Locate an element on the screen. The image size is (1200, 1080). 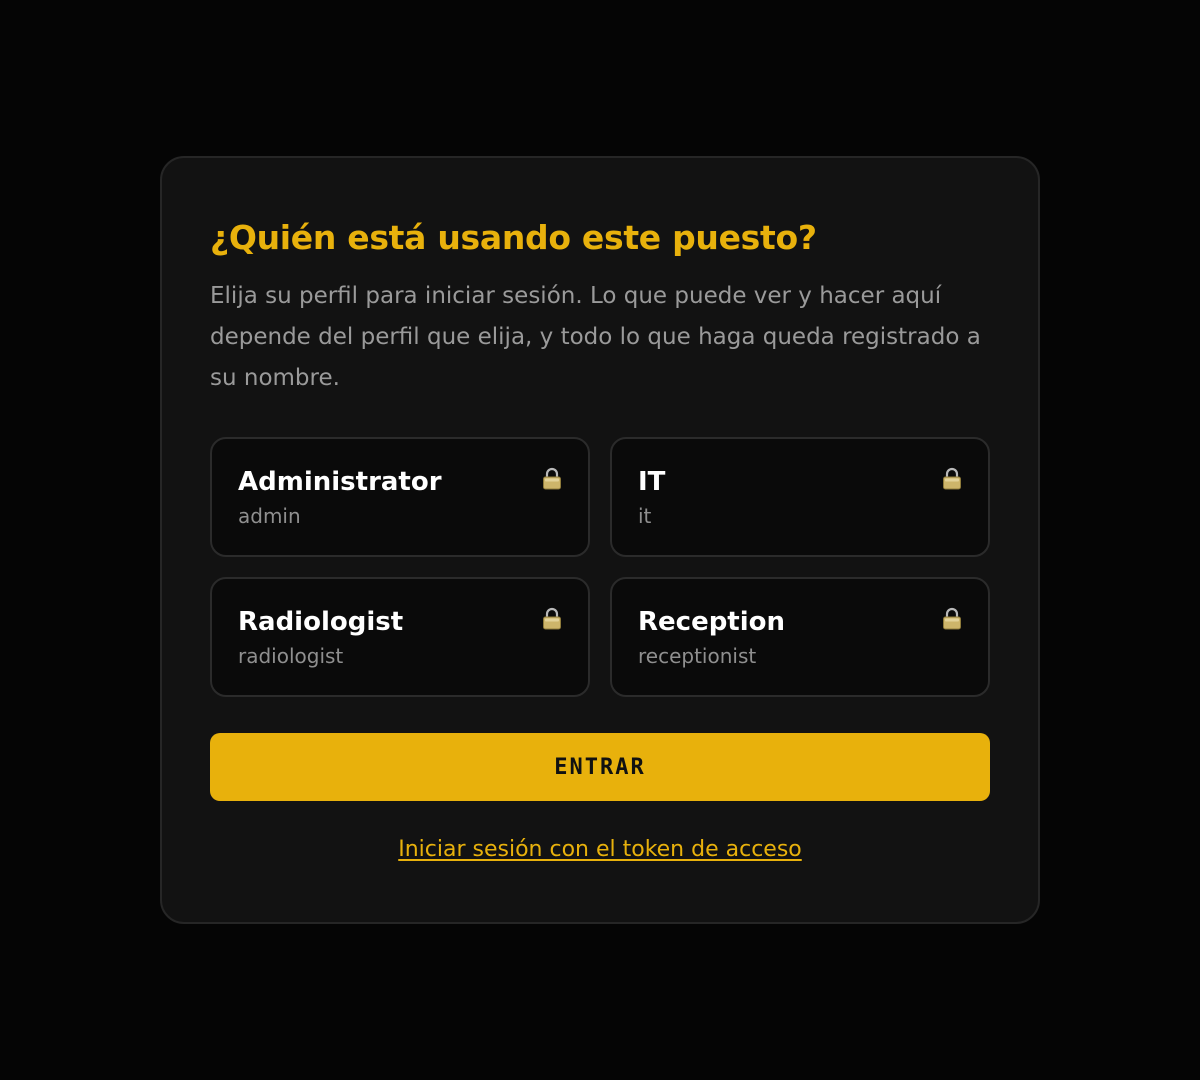
token-login-link: Iniciar sesión con el token de acceso is located at coordinates (600, 849).